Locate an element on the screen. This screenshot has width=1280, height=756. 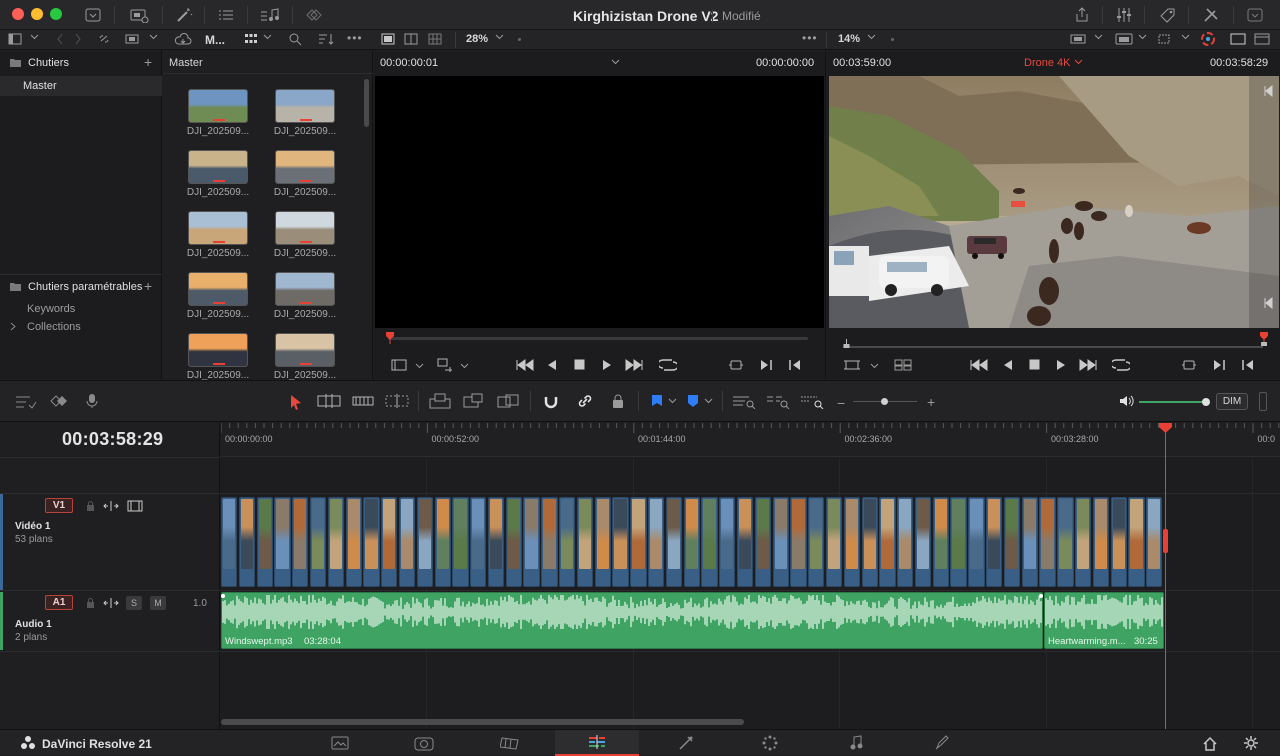
media-page-icon is located at coordinates (340, 743).